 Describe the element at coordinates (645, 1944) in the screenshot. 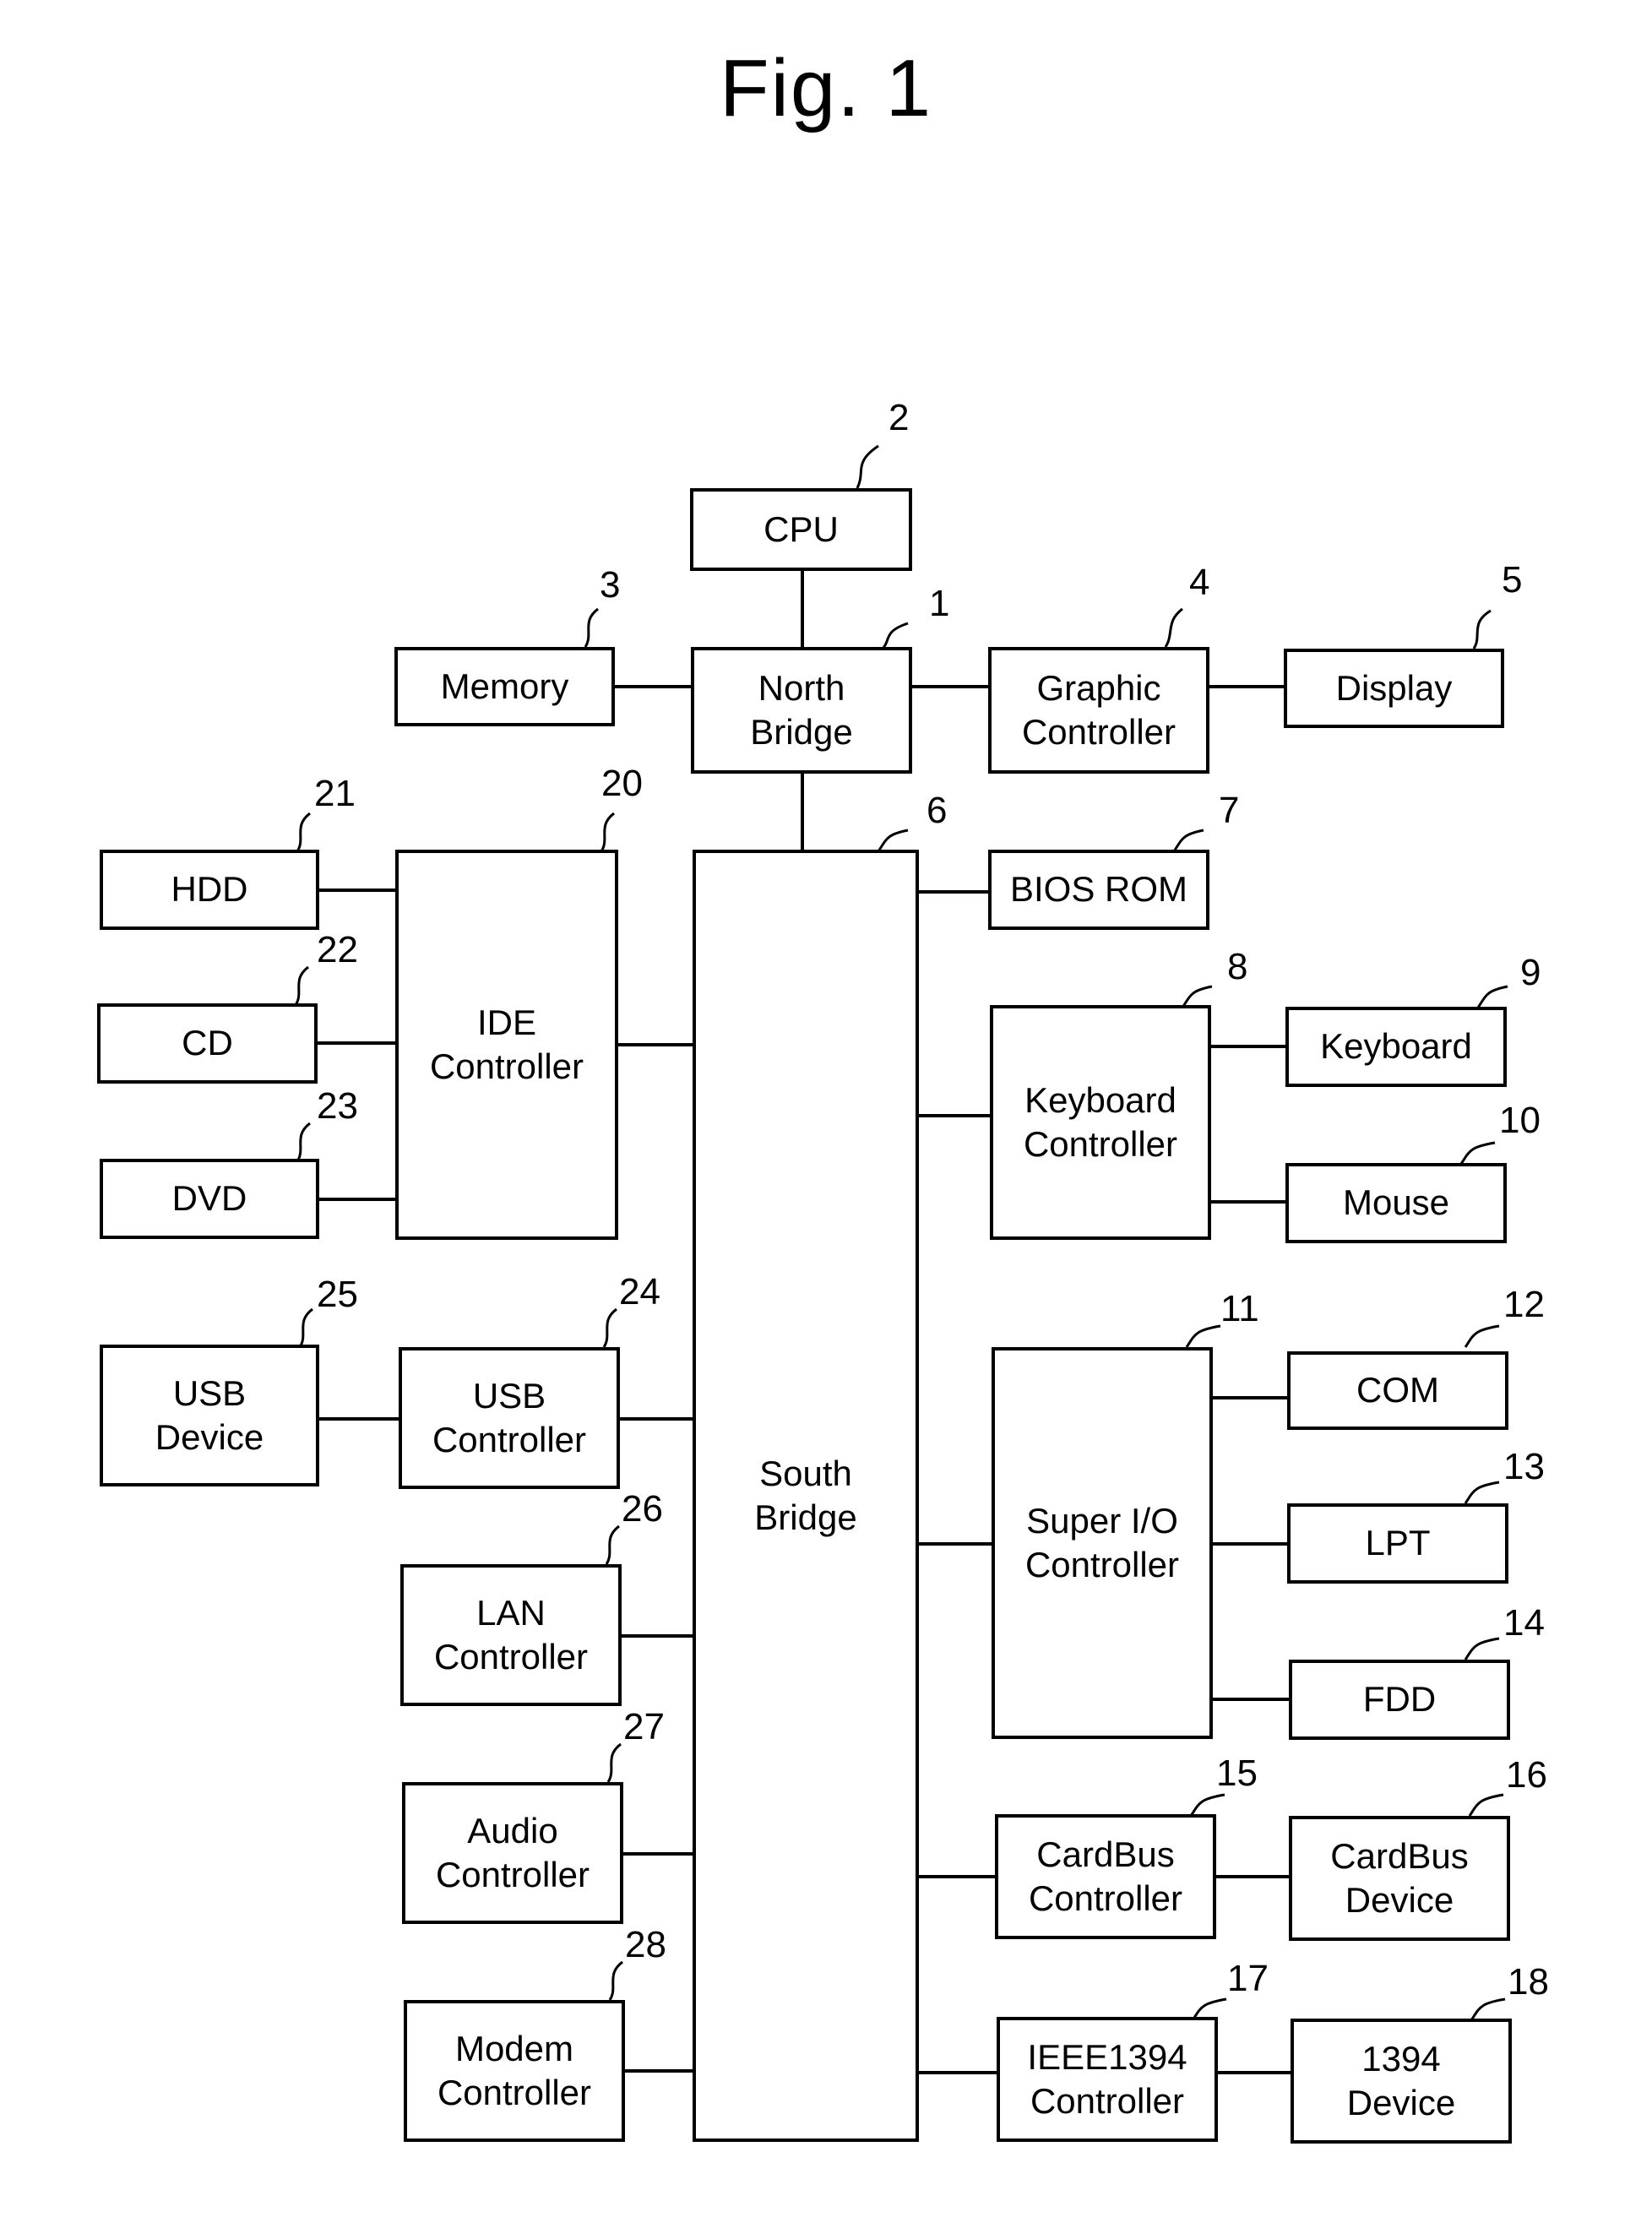

I see `modem-controller-ref: 28` at that location.